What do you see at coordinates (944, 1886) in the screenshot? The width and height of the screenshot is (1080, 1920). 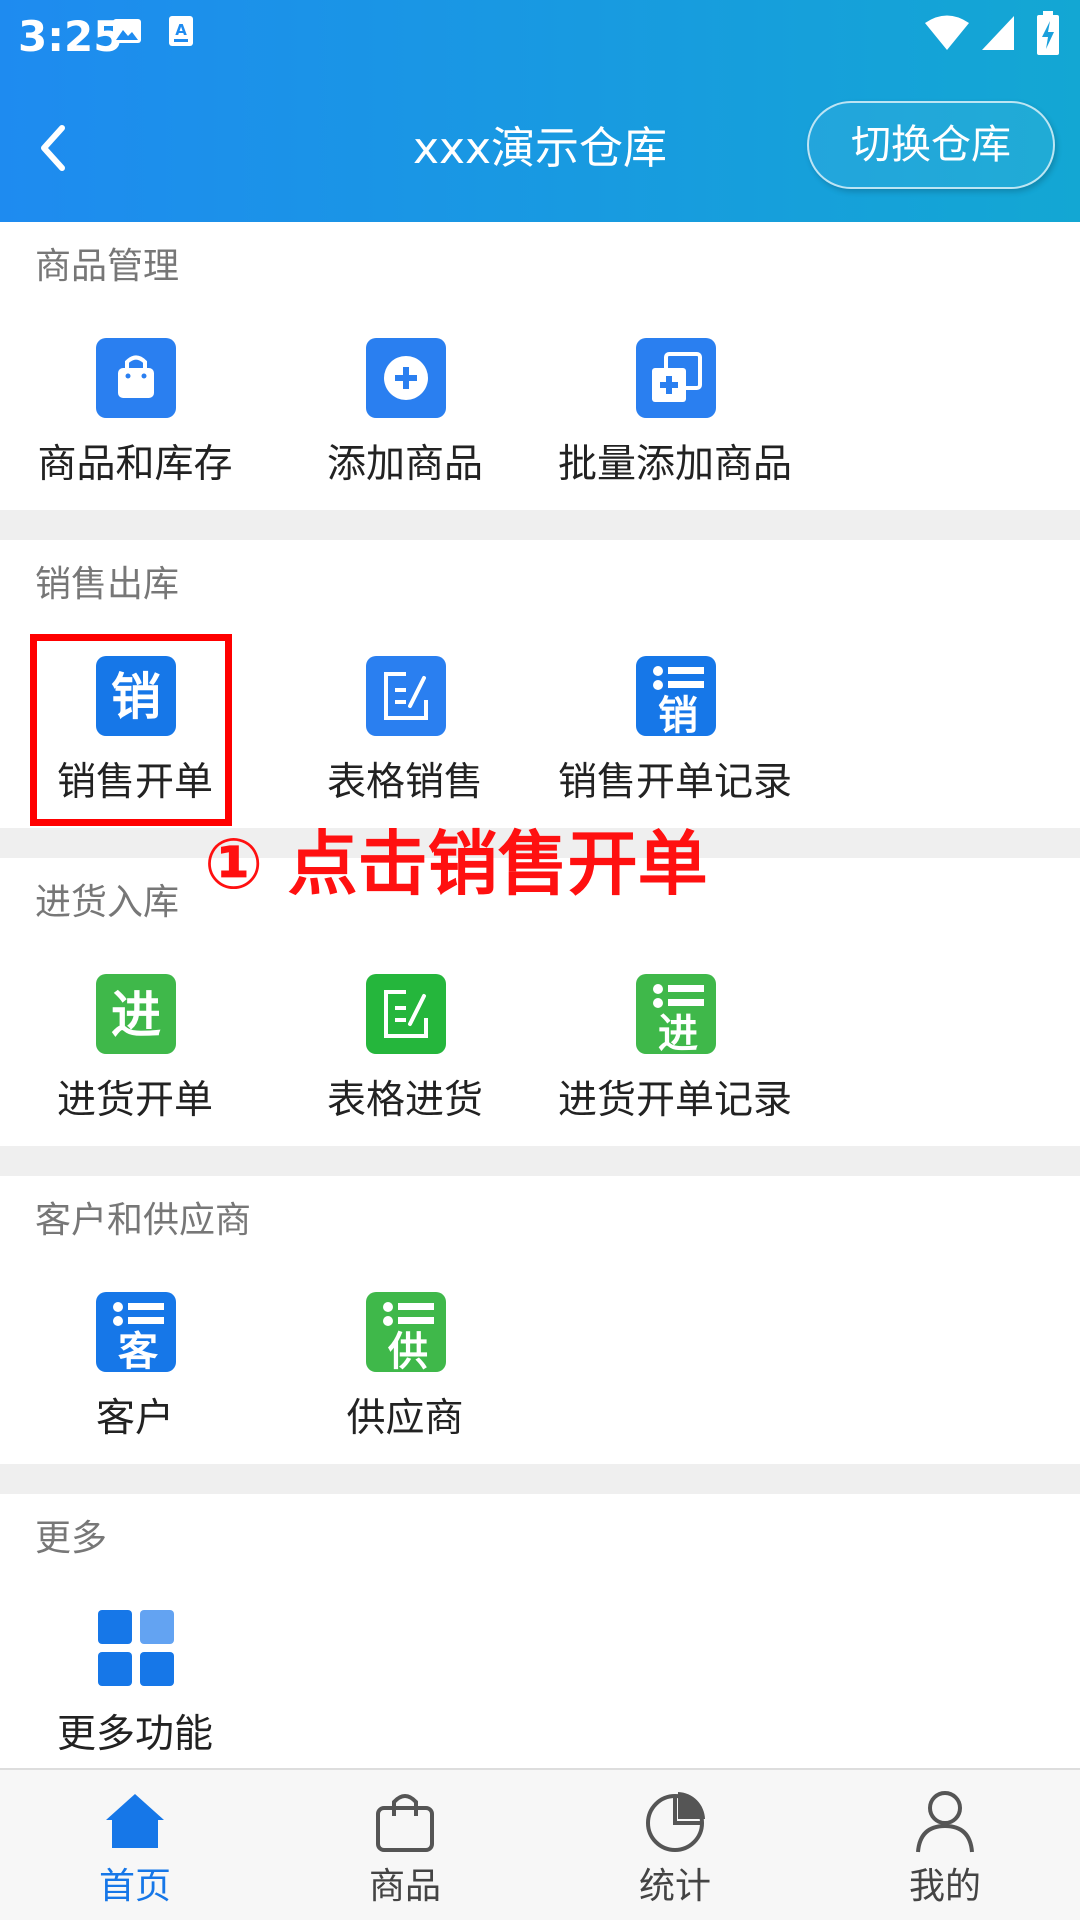 I see `nav-label: 我的` at bounding box center [944, 1886].